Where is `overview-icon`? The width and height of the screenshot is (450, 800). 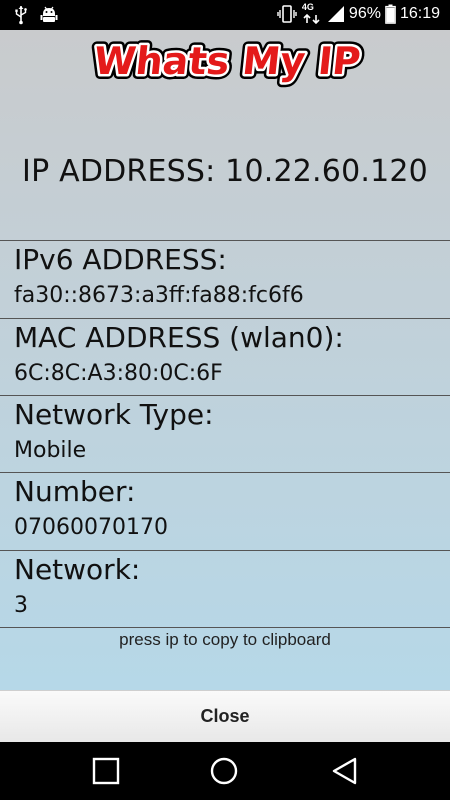 overview-icon is located at coordinates (106, 771).